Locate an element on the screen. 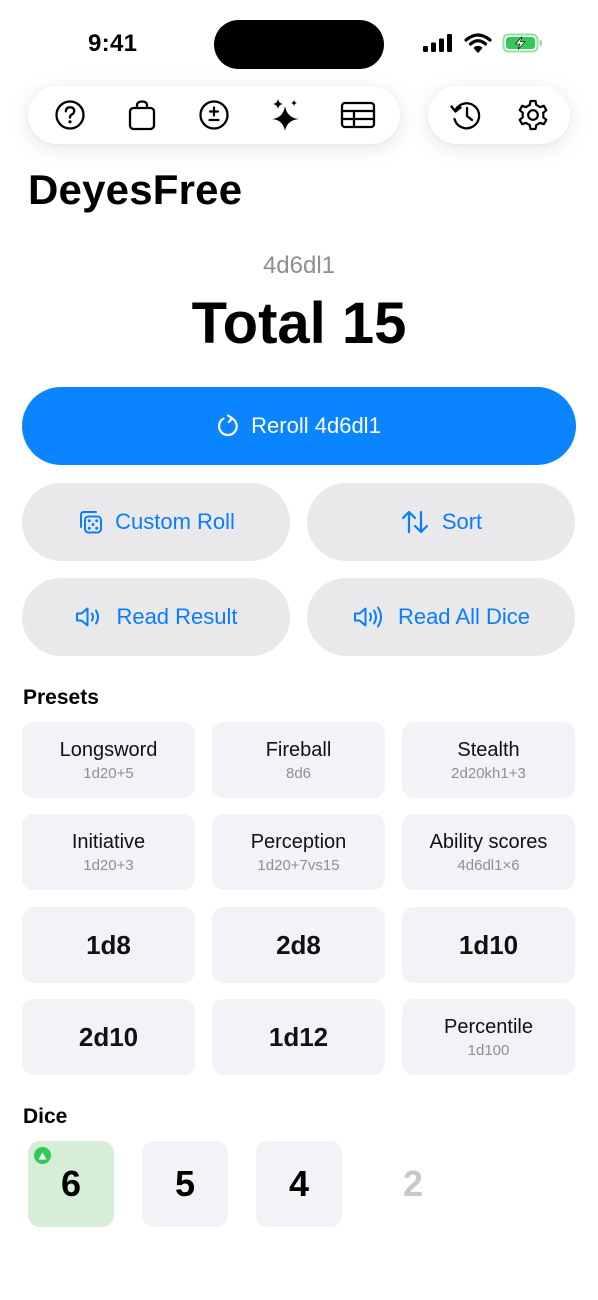 This screenshot has height=1300, width=598. help-icon is located at coordinates (70, 115).